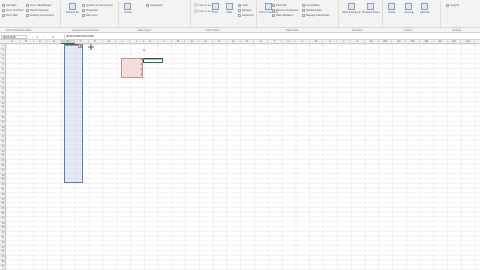 The width and height of the screenshot is (480, 270). What do you see at coordinates (145, 30) in the screenshot?
I see `group-label-data-types: Data Types` at bounding box center [145, 30].